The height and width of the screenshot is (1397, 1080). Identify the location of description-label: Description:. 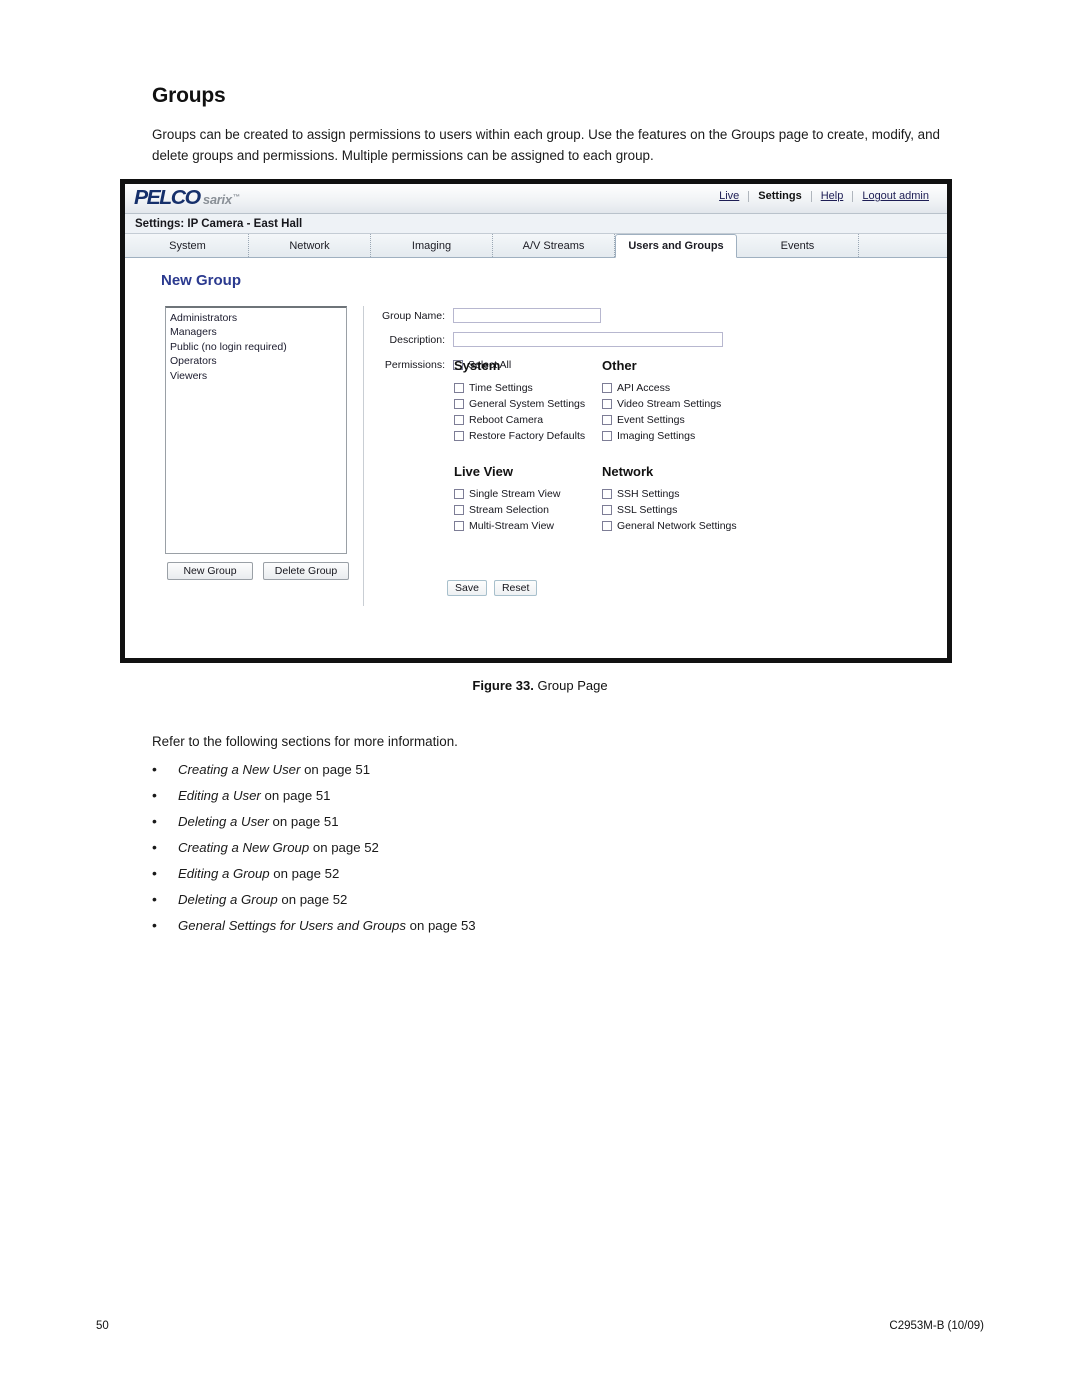
(417, 339).